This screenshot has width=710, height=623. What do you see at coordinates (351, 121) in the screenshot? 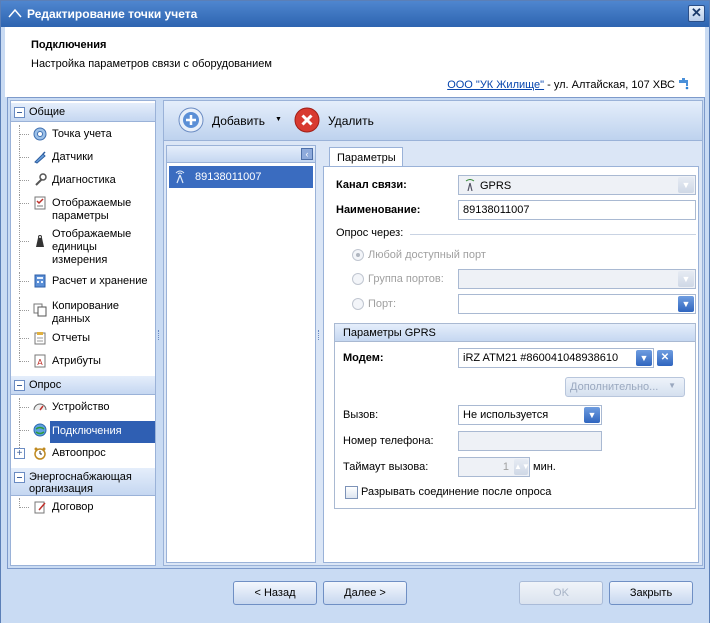
I see `delete-label: Удалить` at bounding box center [351, 121].